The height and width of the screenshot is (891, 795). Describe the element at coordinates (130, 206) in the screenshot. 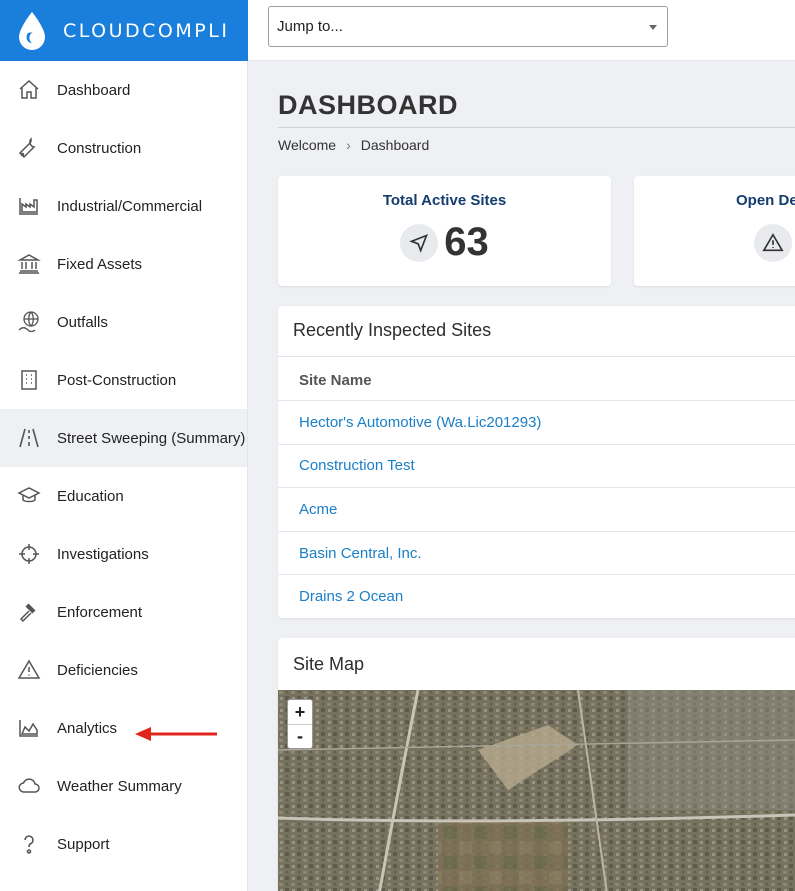

I see `sidebar-item-label: Industrial/Commercial` at that location.